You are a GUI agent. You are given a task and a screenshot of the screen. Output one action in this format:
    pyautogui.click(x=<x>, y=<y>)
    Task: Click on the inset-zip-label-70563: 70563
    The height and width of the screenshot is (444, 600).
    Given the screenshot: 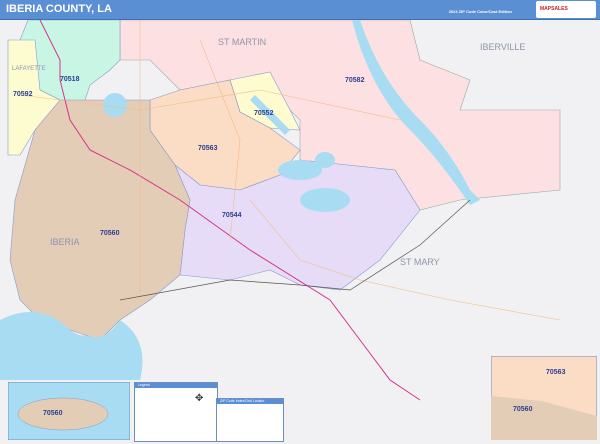 What is the action you would take?
    pyautogui.click(x=556, y=372)
    